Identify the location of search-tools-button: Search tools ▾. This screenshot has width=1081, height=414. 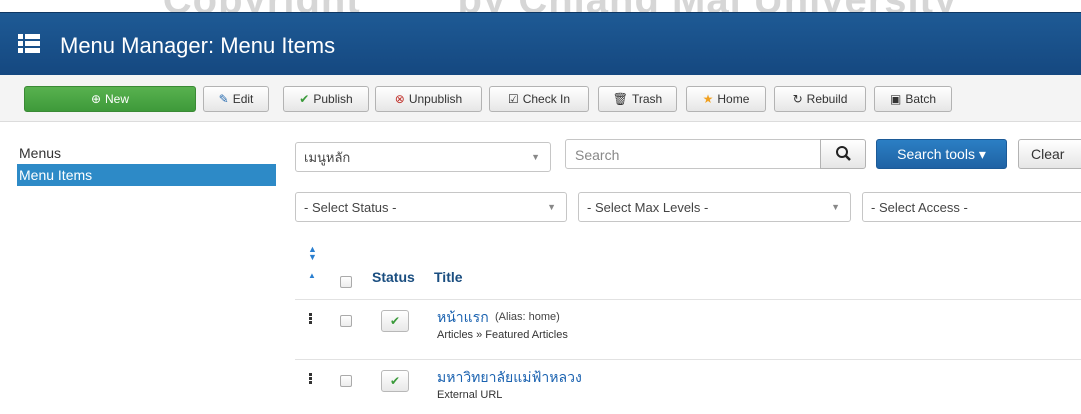
(941, 154).